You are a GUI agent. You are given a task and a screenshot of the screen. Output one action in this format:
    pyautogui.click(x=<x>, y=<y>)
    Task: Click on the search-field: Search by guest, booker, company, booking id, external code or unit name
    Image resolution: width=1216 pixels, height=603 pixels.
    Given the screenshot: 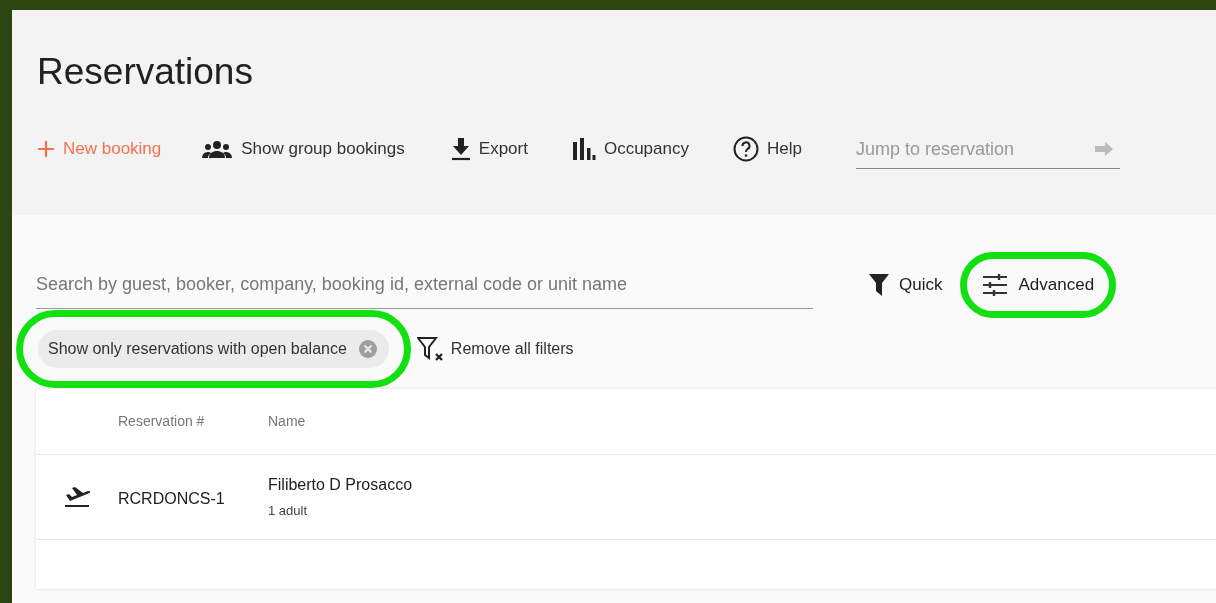 What is the action you would take?
    pyautogui.click(x=424, y=285)
    